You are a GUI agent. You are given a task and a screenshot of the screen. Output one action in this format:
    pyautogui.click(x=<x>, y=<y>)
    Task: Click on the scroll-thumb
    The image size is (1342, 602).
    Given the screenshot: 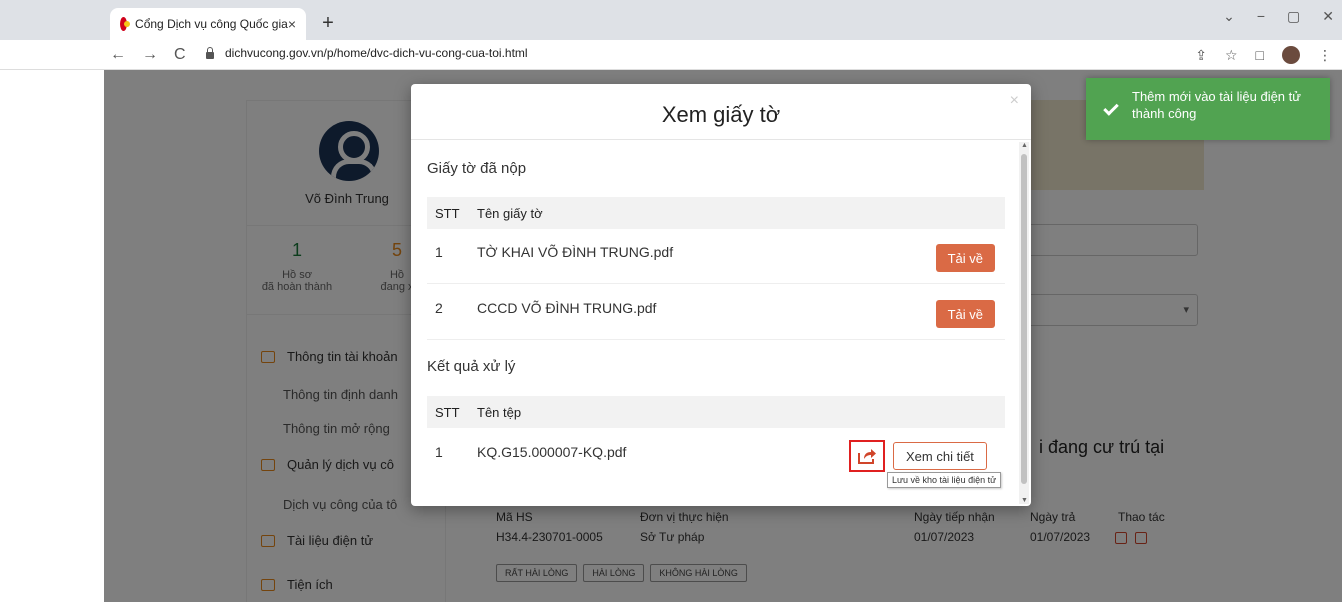 What is the action you would take?
    pyautogui.click(x=1024, y=319)
    